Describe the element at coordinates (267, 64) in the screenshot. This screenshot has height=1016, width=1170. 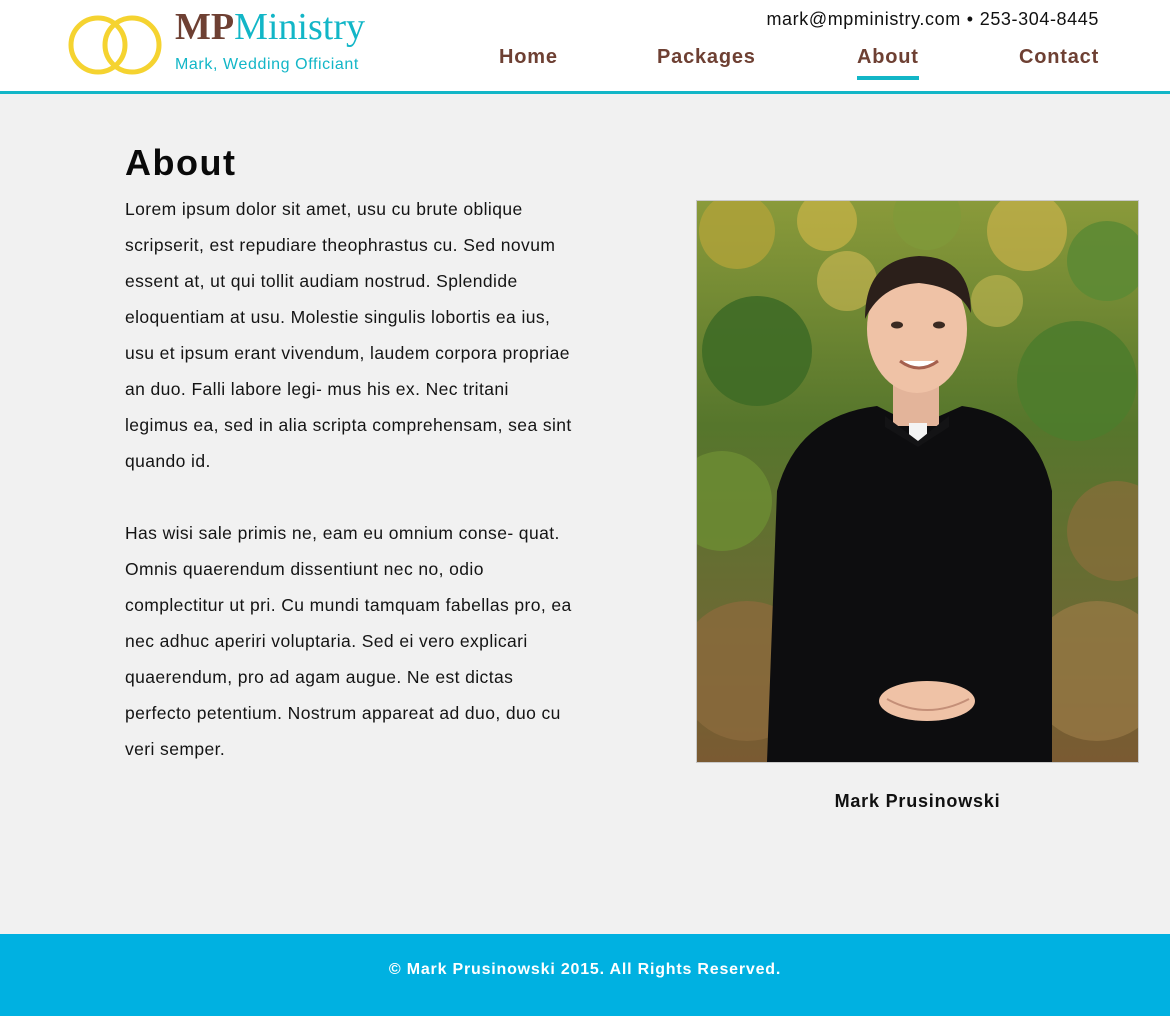
I see `site-tagline: Mark, Wedding Officiant` at that location.